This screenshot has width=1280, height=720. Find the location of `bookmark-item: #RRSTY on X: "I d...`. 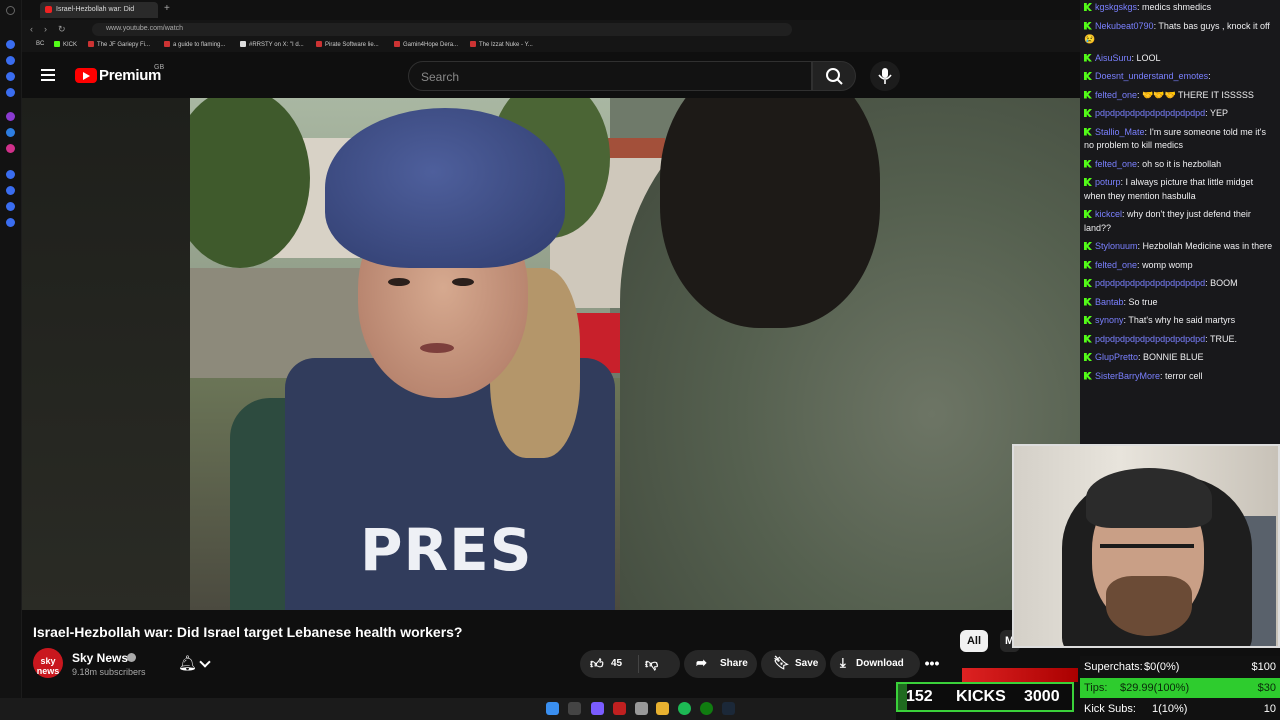

bookmark-item: #RRSTY on X: "I d... is located at coordinates (272, 44).